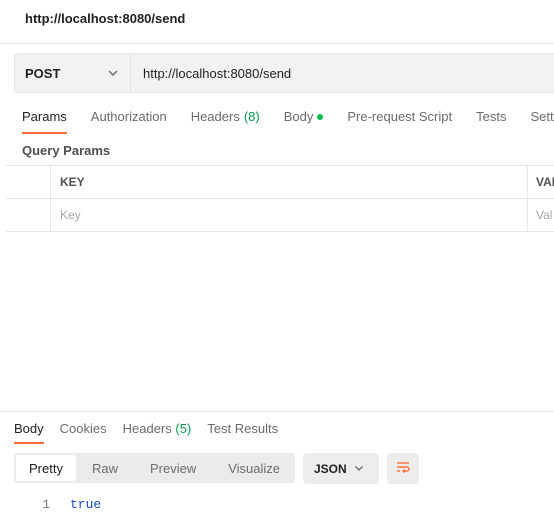 The height and width of the screenshot is (532, 554). I want to click on value-input: Val, so click(541, 215).